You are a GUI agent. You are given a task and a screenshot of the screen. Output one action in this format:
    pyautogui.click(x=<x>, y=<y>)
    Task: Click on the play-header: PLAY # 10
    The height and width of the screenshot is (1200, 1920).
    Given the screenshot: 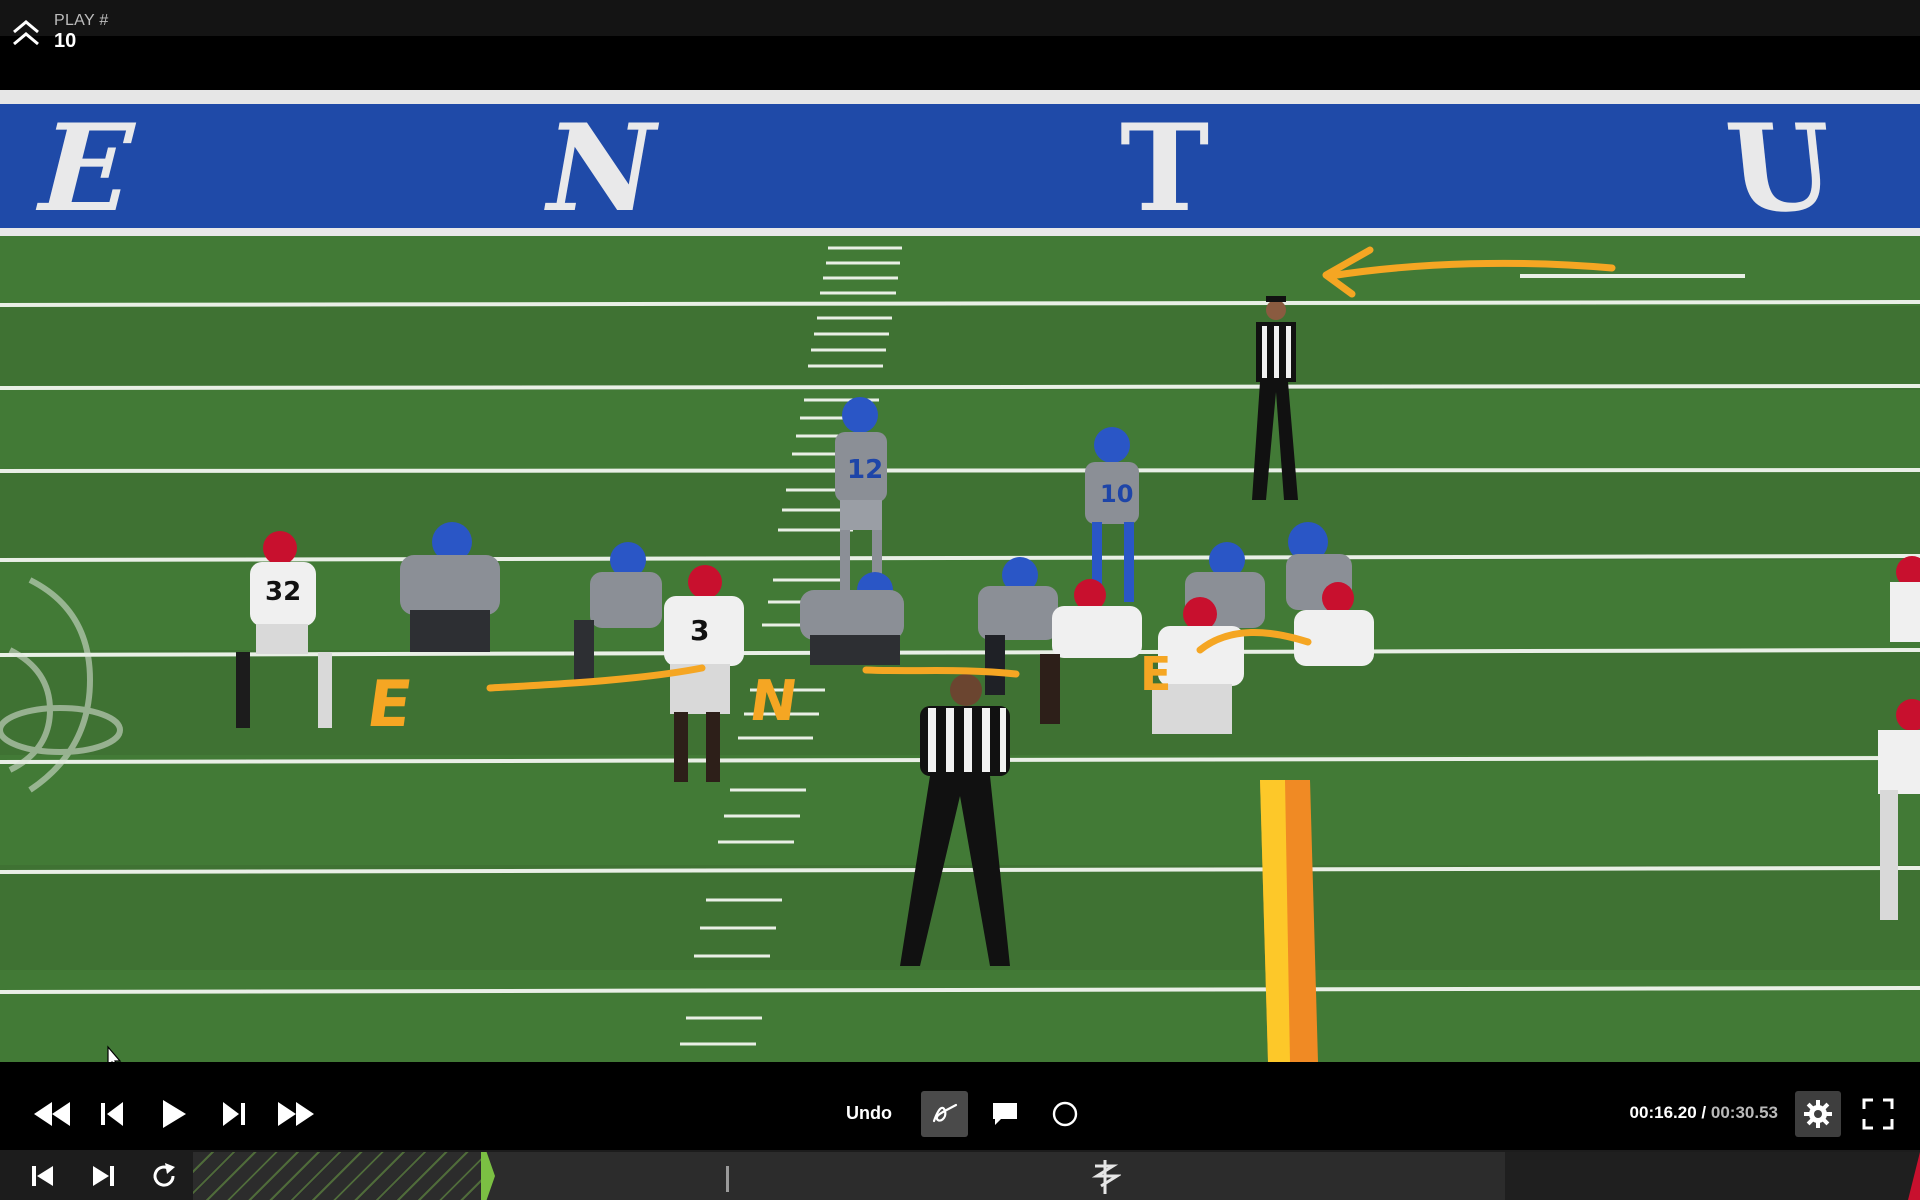 What is the action you would take?
    pyautogui.click(x=960, y=45)
    